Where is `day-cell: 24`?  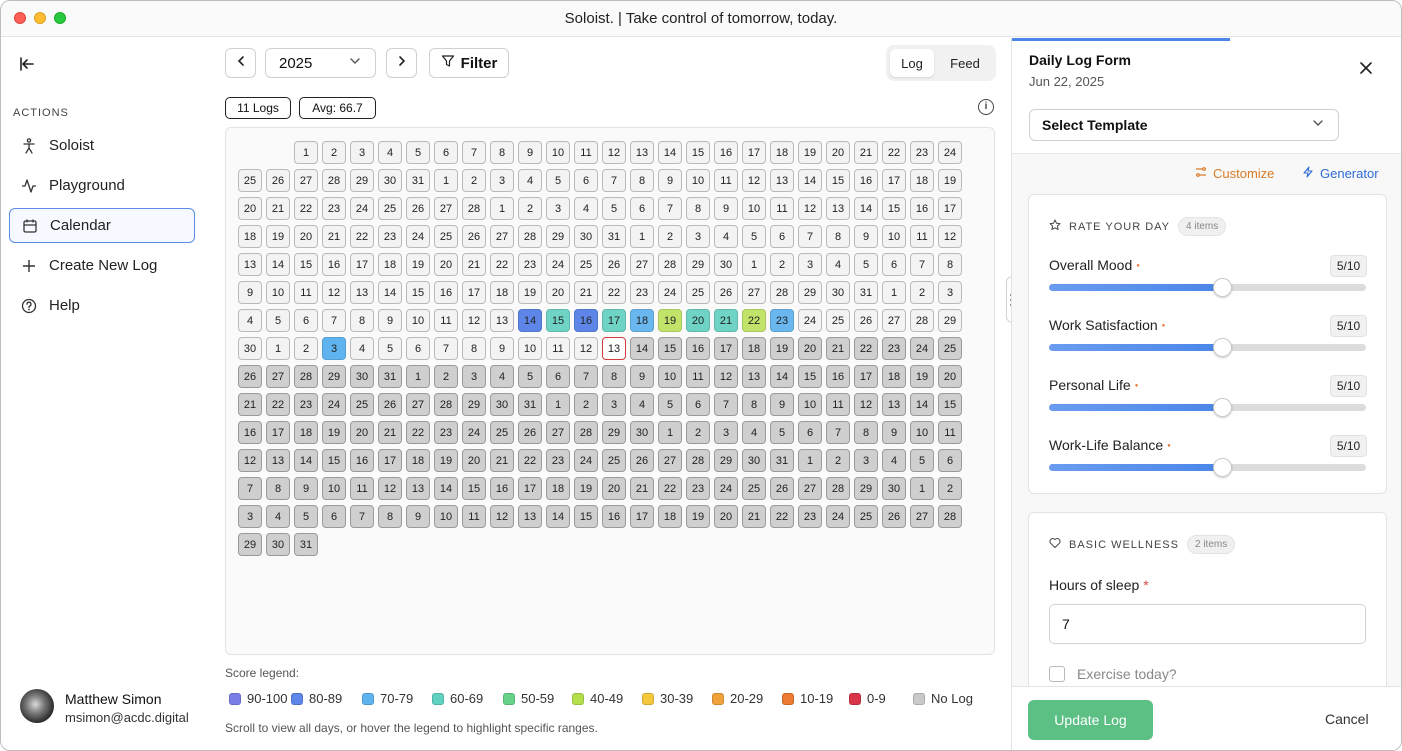 day-cell: 24 is located at coordinates (474, 432).